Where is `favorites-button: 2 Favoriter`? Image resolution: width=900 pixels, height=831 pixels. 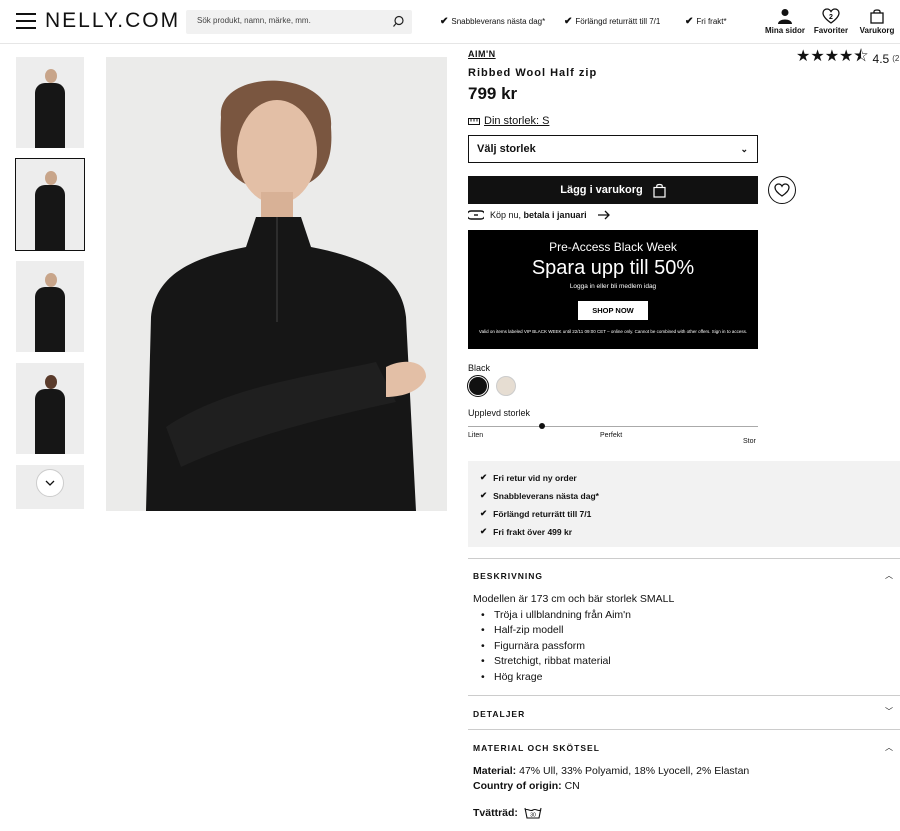 favorites-button: 2 Favoriter is located at coordinates (831, 21).